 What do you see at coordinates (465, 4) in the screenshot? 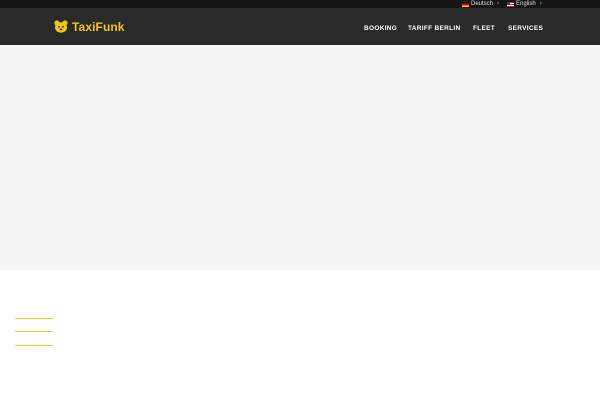
I see `germany-flag-icon` at bounding box center [465, 4].